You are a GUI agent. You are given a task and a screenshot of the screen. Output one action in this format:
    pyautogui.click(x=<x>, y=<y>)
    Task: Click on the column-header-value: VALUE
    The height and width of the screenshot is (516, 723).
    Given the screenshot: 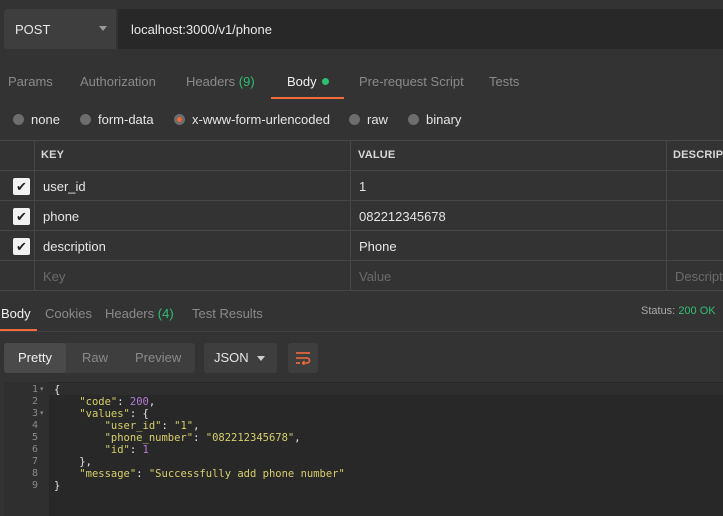 What is the action you would take?
    pyautogui.click(x=377, y=155)
    